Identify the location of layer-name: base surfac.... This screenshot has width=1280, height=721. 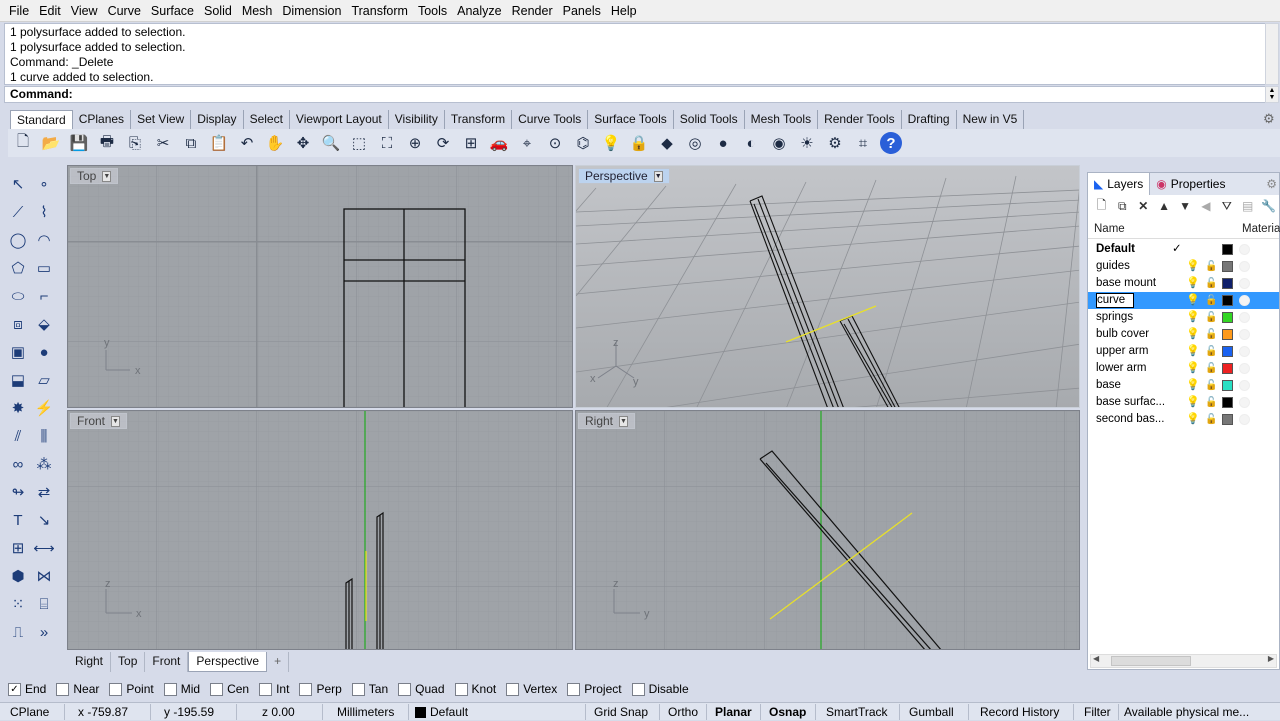
(1138, 402).